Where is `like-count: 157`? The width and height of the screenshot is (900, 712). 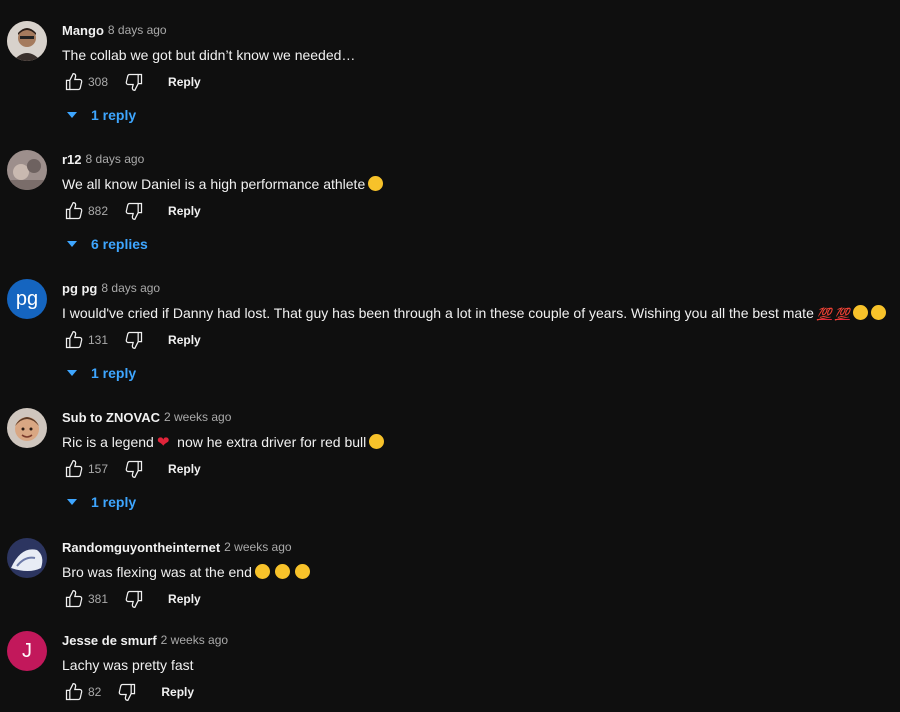 like-count: 157 is located at coordinates (98, 469).